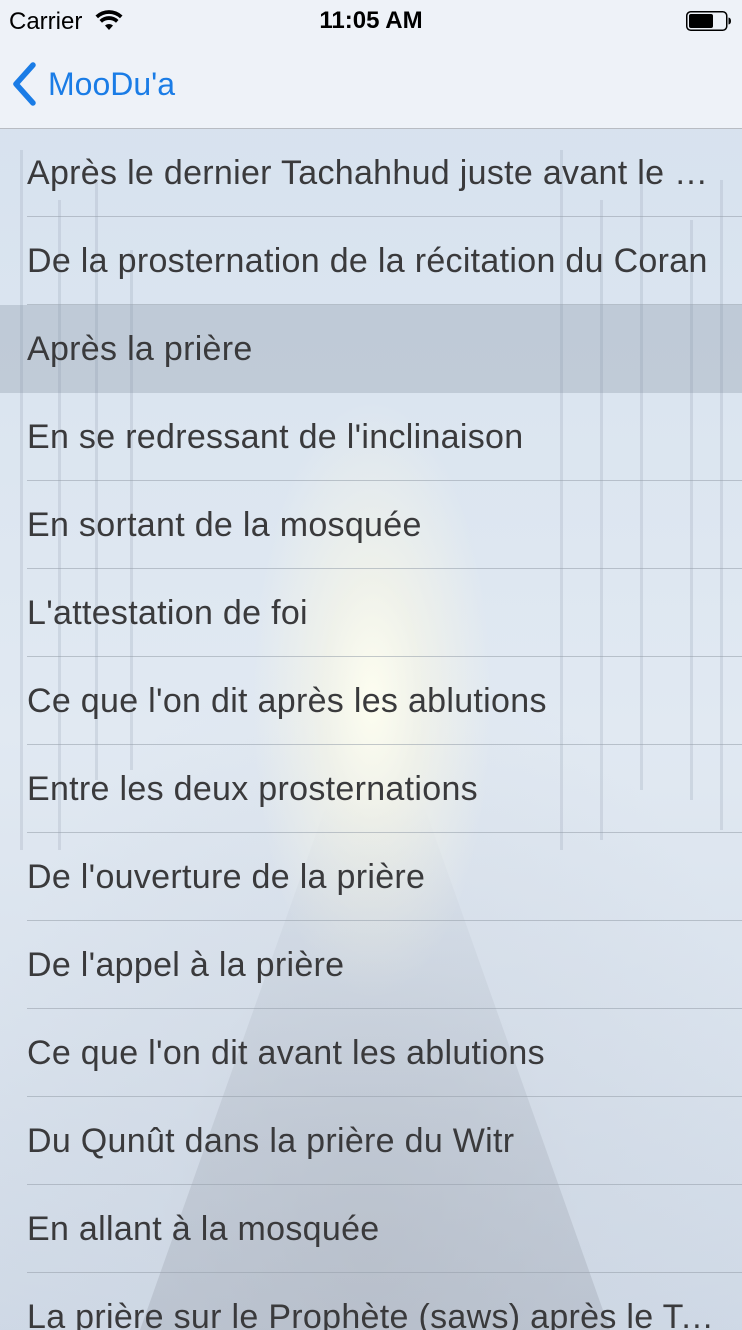 The width and height of the screenshot is (742, 1330). I want to click on list-item: De l'appel à la prière, so click(371, 965).